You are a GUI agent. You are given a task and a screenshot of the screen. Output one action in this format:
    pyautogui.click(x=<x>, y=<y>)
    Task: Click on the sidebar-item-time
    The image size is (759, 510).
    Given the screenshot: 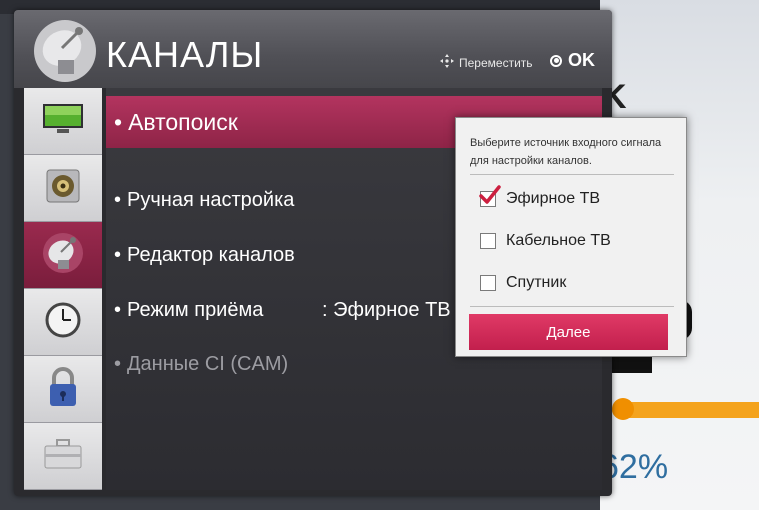 What is the action you would take?
    pyautogui.click(x=63, y=322)
    